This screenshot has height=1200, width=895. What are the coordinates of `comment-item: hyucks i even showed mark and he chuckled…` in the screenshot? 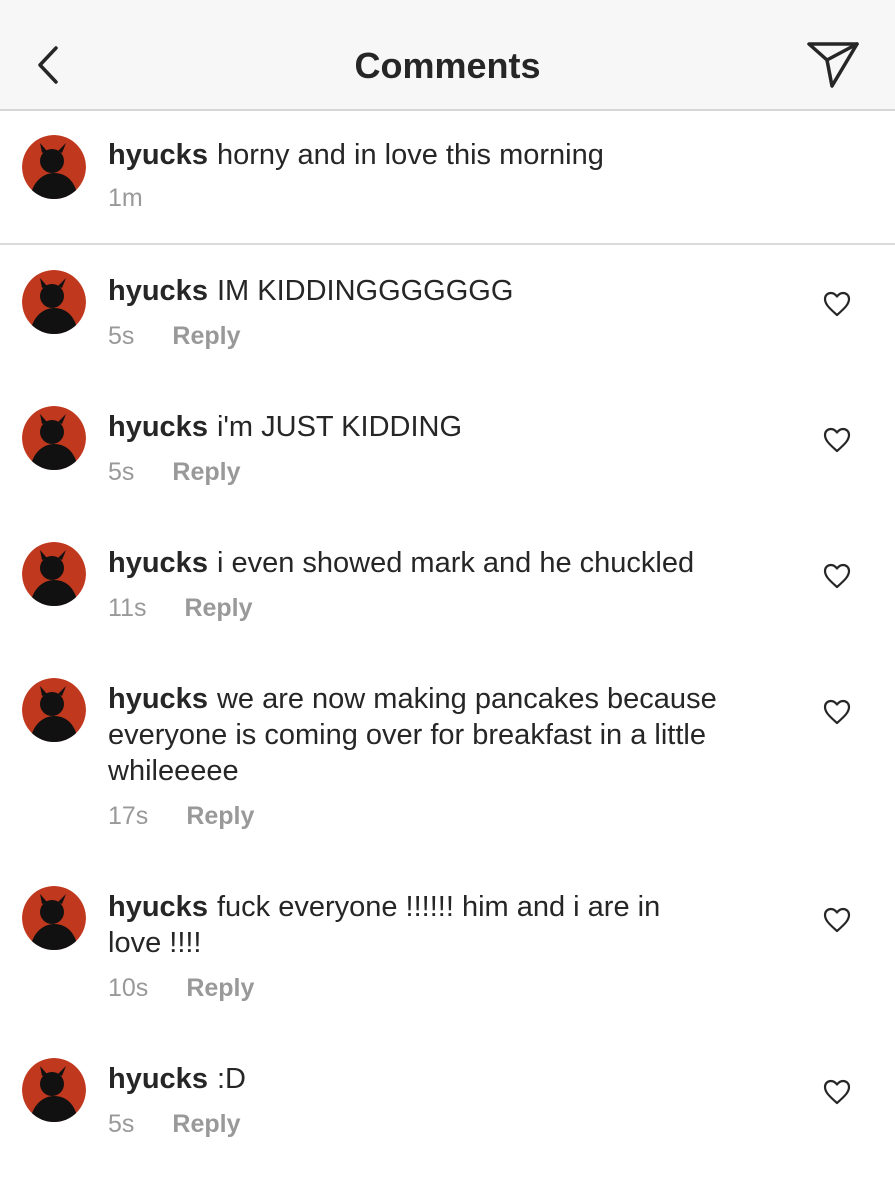 It's located at (447, 585).